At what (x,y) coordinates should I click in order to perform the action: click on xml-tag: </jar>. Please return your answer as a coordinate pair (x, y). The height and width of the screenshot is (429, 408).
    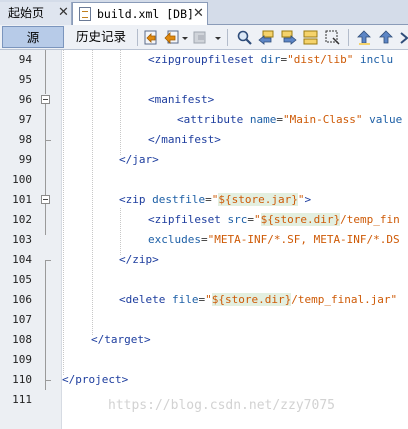
    Looking at the image, I should click on (139, 159).